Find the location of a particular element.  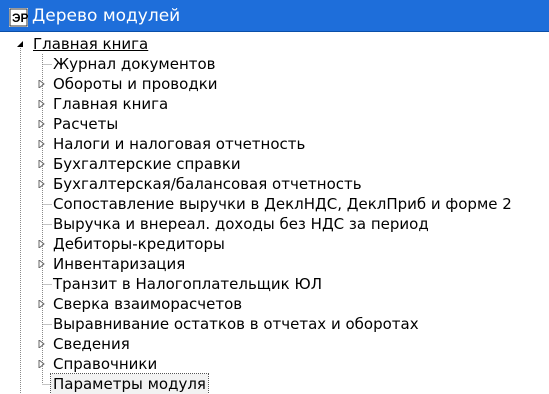

tree-item: Бухгалтерские справки is located at coordinates (147, 164).